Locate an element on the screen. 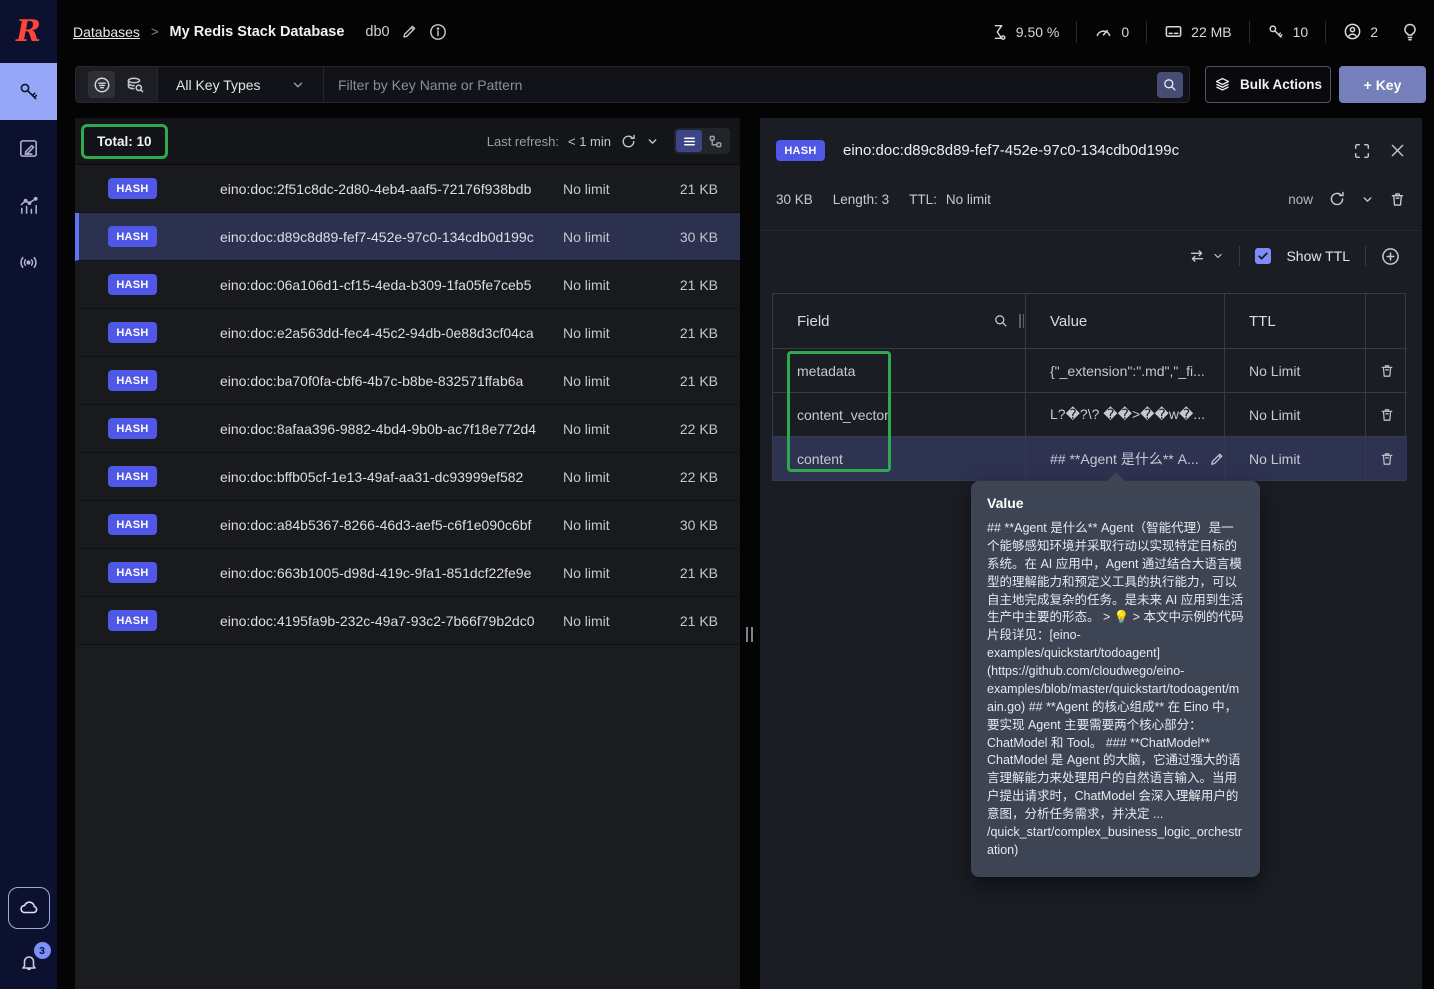  refresh-key-button is located at coordinates (1337, 199).